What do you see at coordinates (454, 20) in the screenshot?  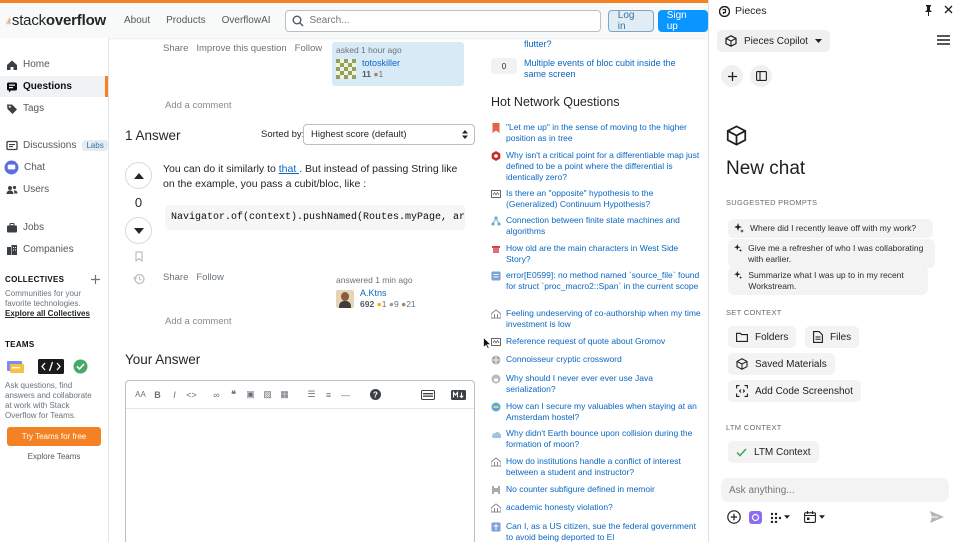 I see `search-input` at bounding box center [454, 20].